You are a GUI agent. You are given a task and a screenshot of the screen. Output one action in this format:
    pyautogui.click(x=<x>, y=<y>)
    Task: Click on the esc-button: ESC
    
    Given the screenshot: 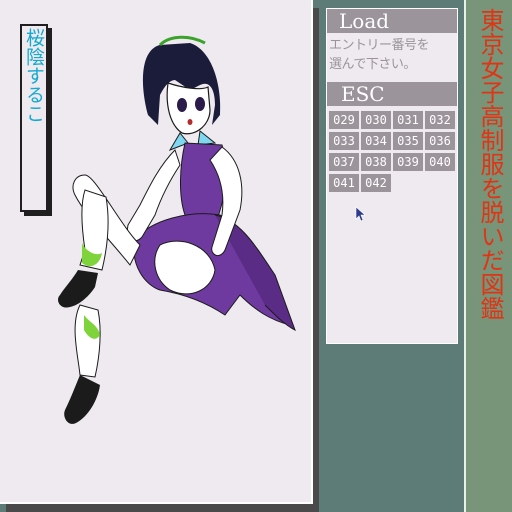 What is the action you would take?
    pyautogui.click(x=392, y=94)
    